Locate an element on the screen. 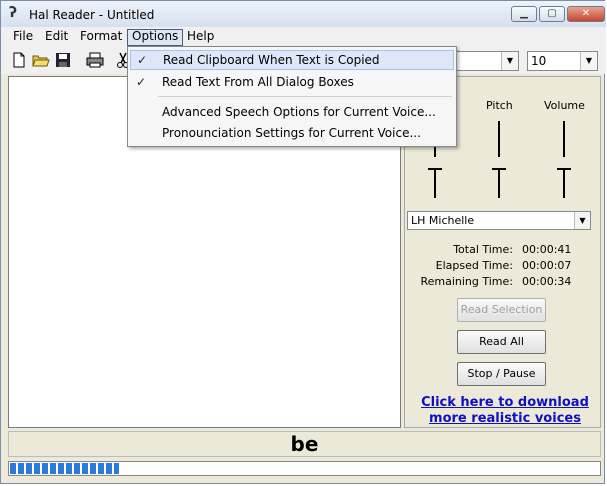  font-size-value: 10 is located at coordinates (539, 61).